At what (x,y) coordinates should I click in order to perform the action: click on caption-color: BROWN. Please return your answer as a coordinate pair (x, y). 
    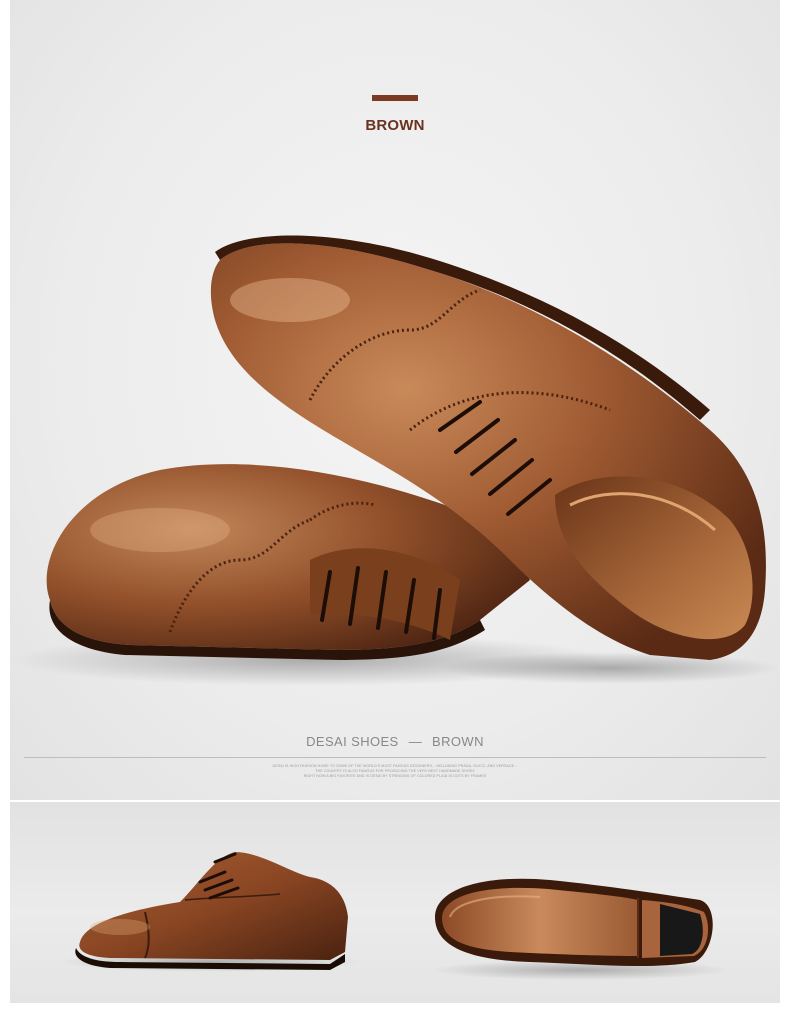
    Looking at the image, I should click on (458, 741).